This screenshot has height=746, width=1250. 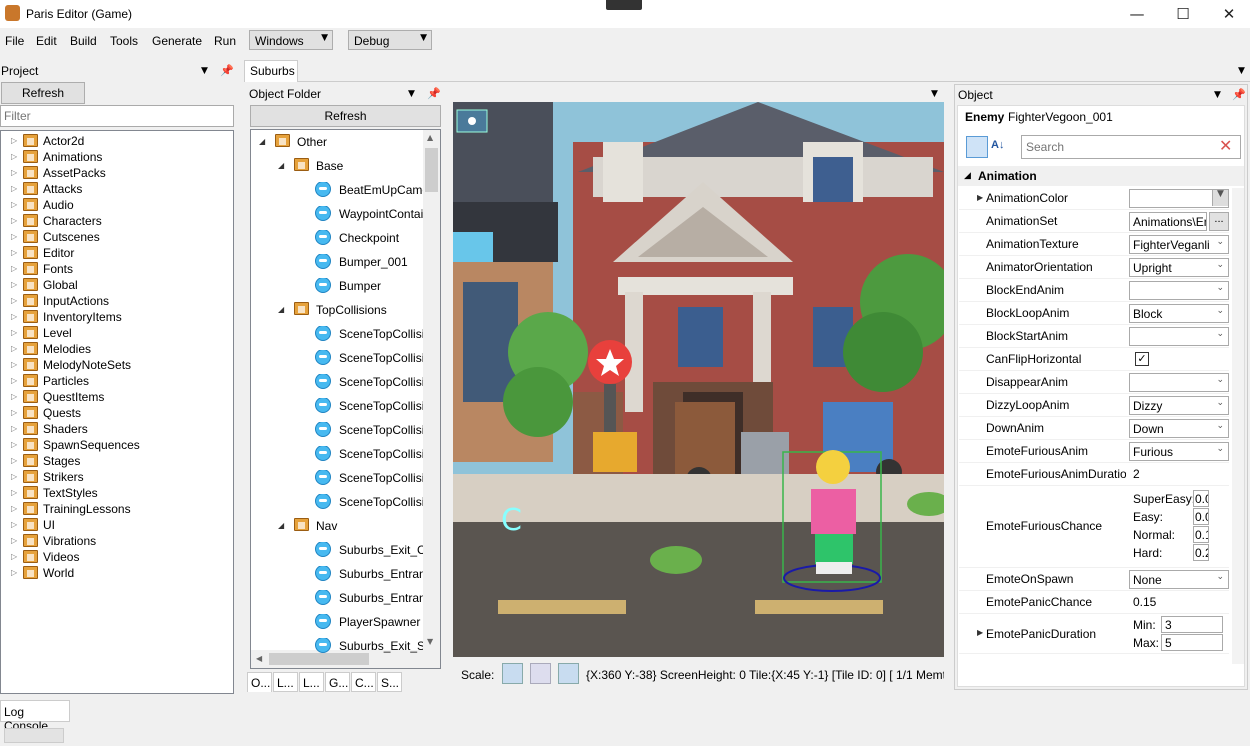 What do you see at coordinates (116, 573) in the screenshot?
I see `project-tree-item: ▷ World` at bounding box center [116, 573].